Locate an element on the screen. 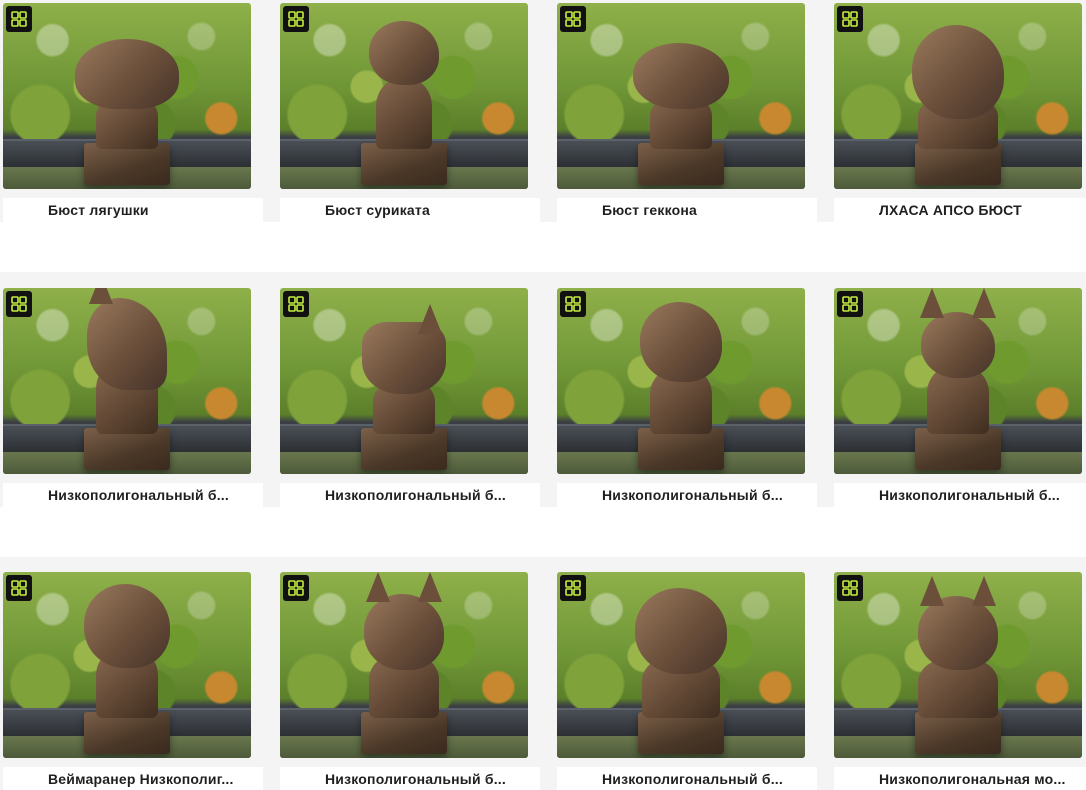 Image resolution: width=1086 pixels, height=790 pixels. product-title: Бюст лягушки is located at coordinates (150, 210).